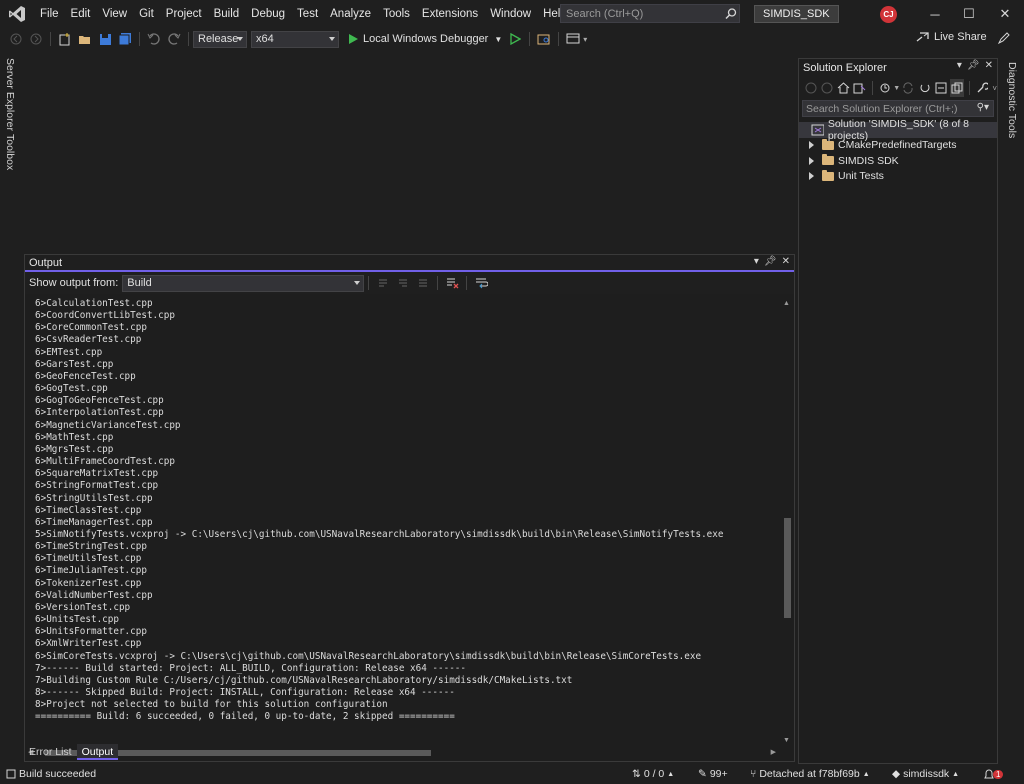  Describe the element at coordinates (85, 39) in the screenshot. I see `open-folder-icon` at that location.